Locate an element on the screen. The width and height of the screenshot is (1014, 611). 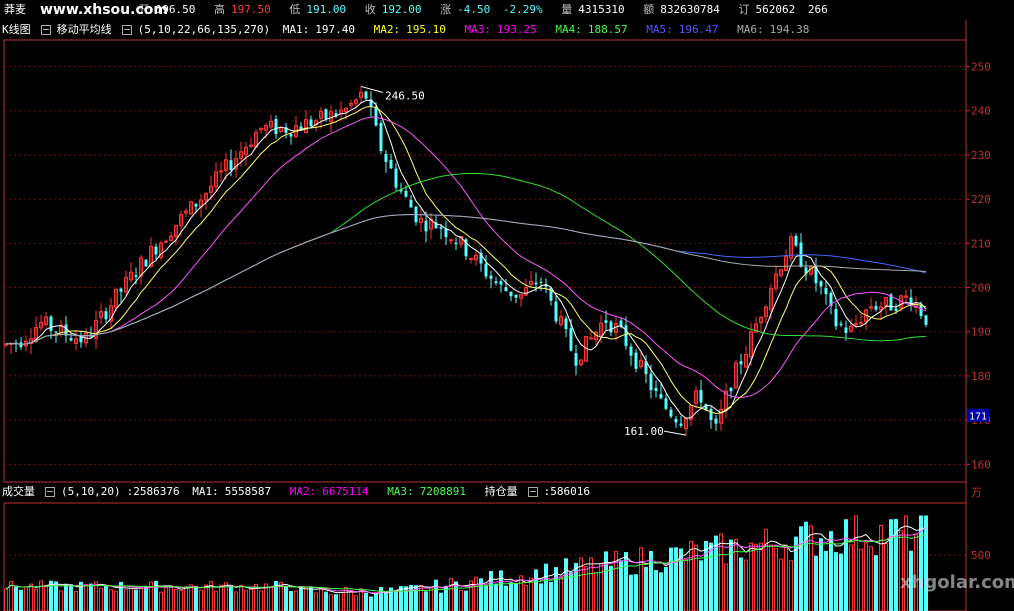
volume-unit-label: 万 is located at coordinates (976, 492).